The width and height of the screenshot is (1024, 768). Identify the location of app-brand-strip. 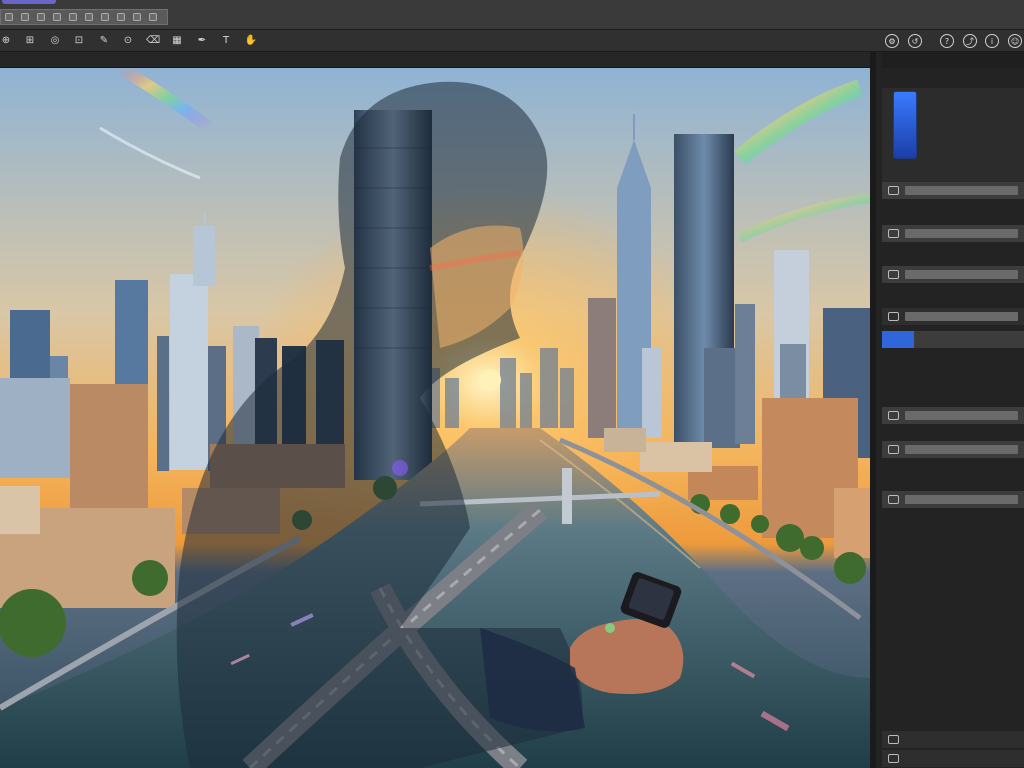
(29, 2).